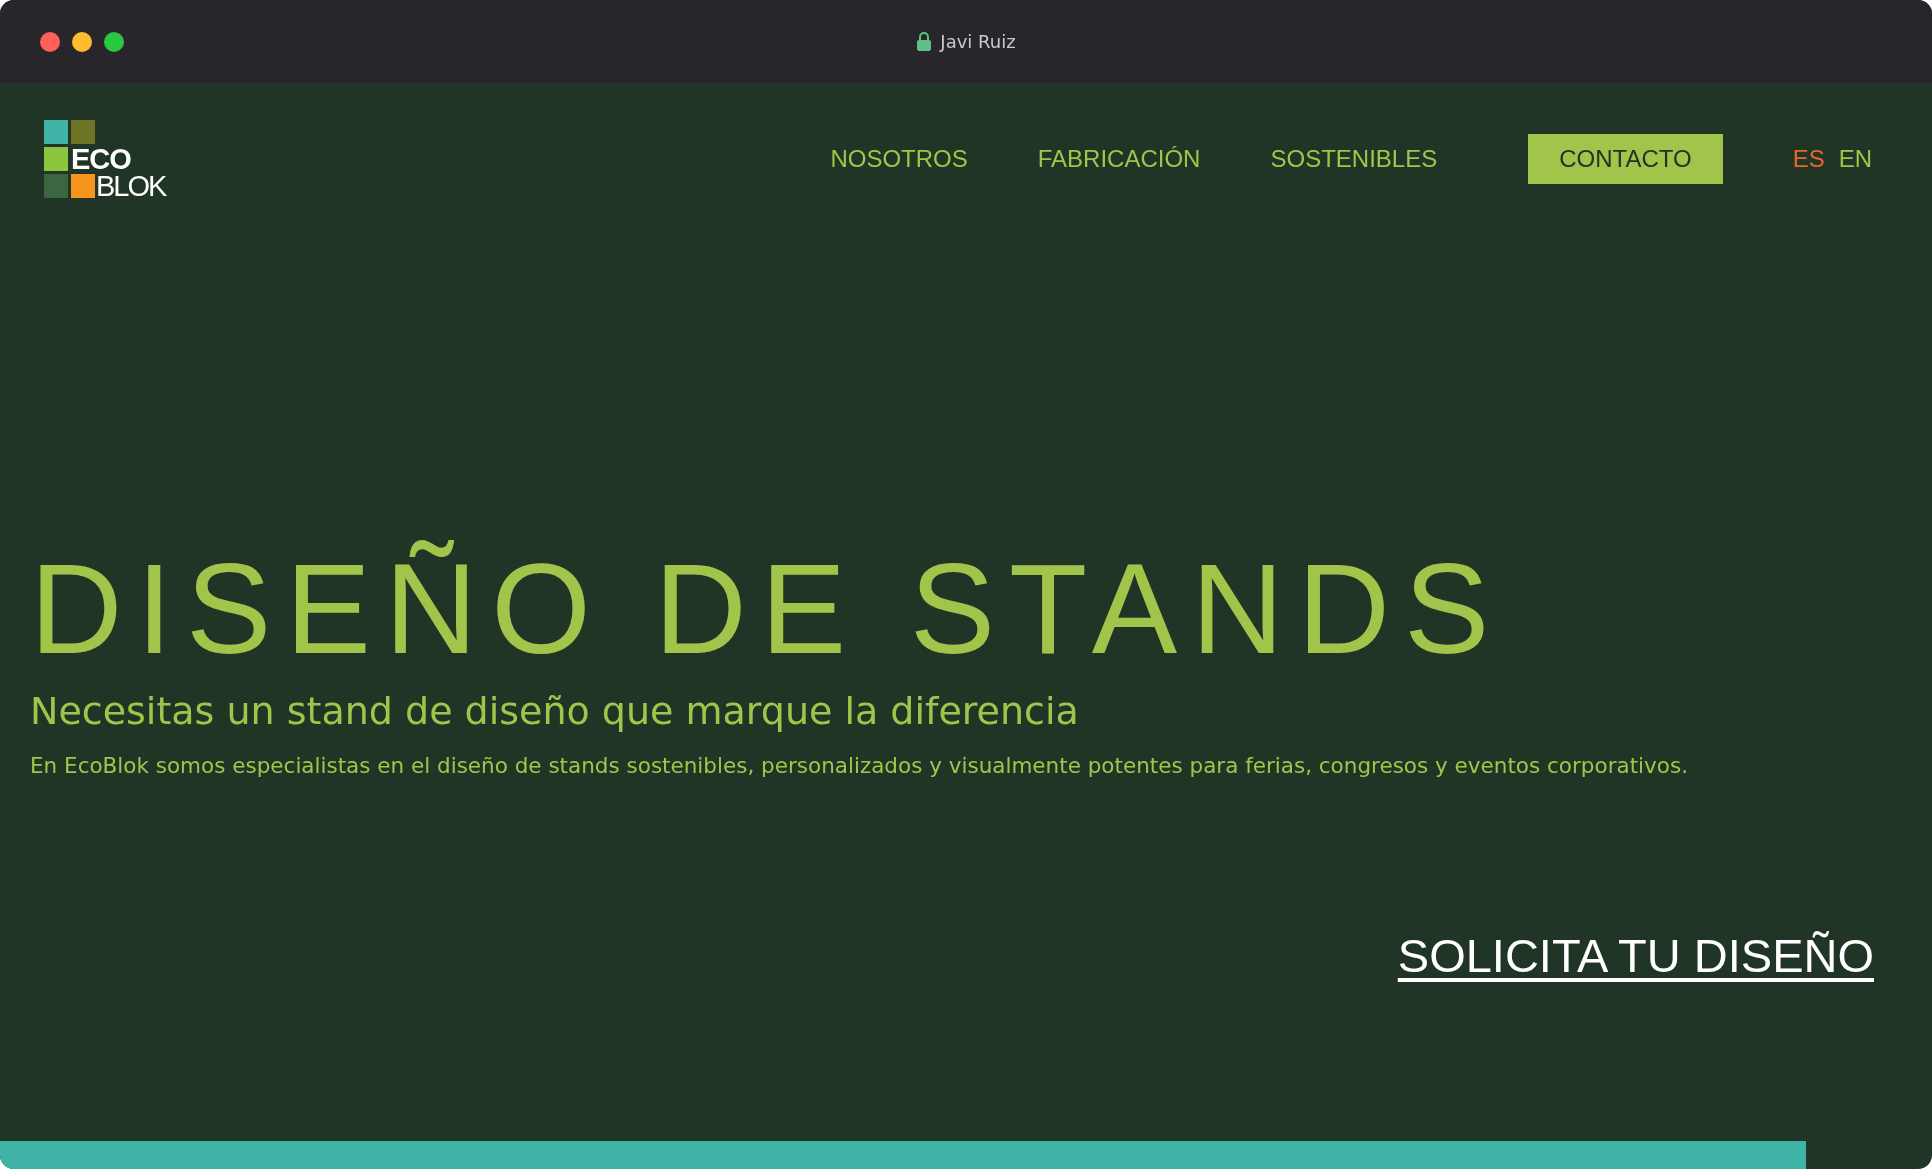 Image resolution: width=1932 pixels, height=1169 pixels. Describe the element at coordinates (555, 711) in the screenshot. I see `hero-subtitle: Necesitas un stand de diseño que marque la diferencia` at that location.